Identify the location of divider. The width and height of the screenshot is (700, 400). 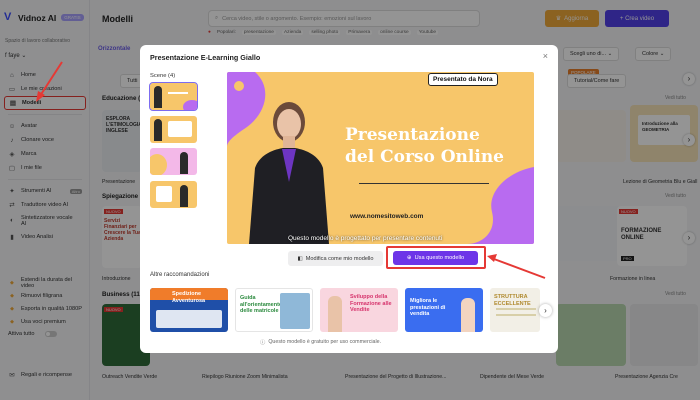
(424, 183).